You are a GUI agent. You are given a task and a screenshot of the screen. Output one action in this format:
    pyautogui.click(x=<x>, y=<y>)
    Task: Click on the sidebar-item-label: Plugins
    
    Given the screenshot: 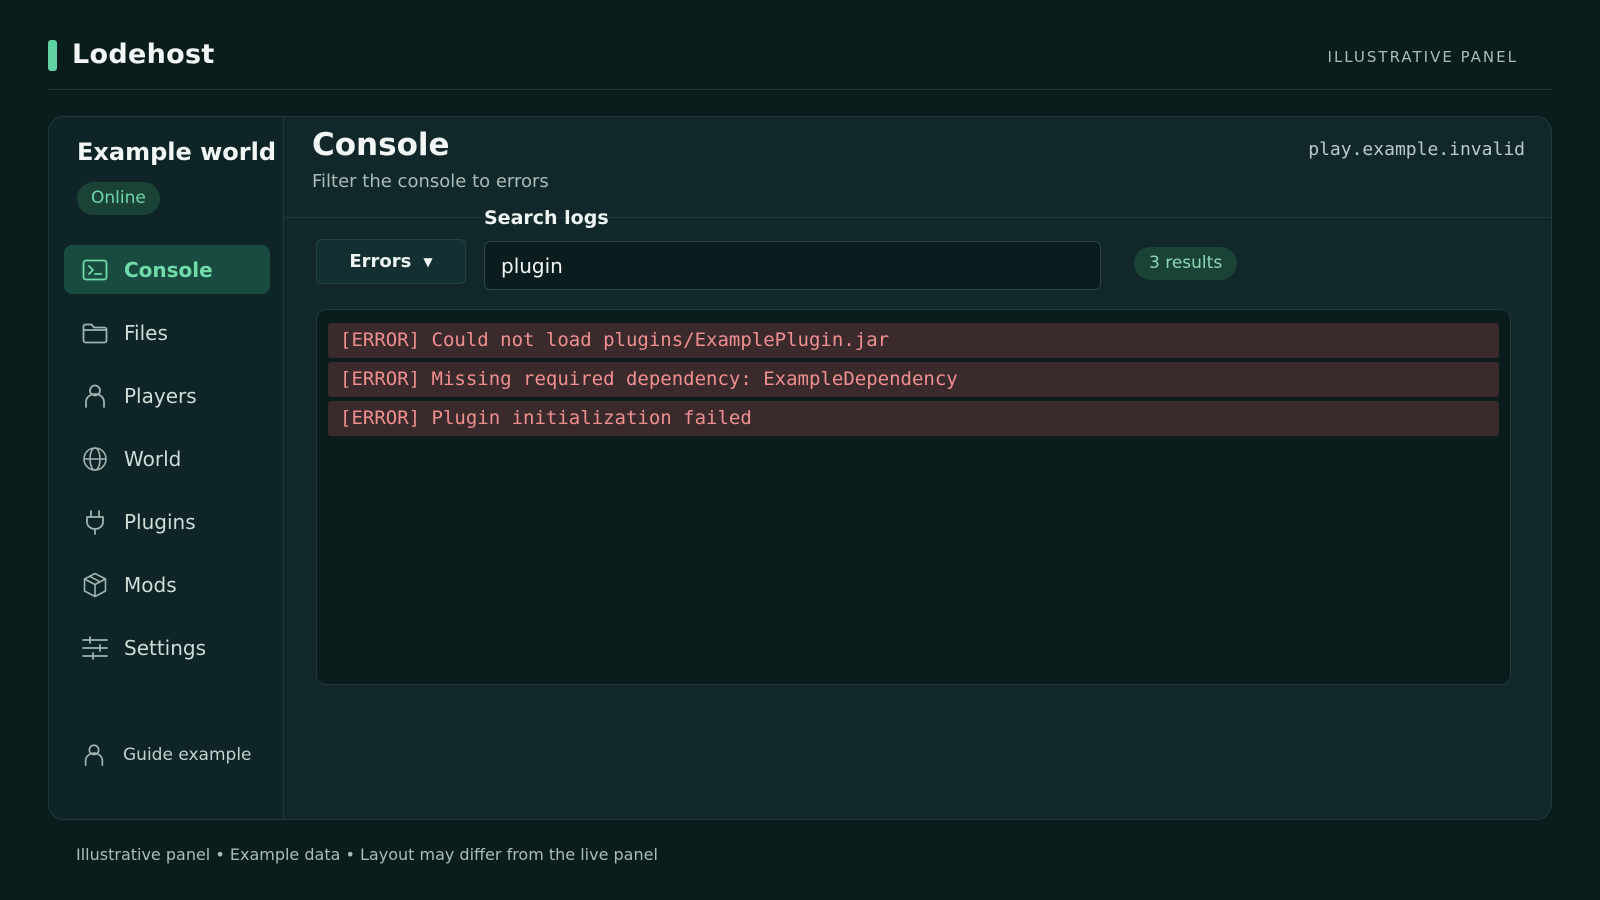 What is the action you would take?
    pyautogui.click(x=160, y=521)
    